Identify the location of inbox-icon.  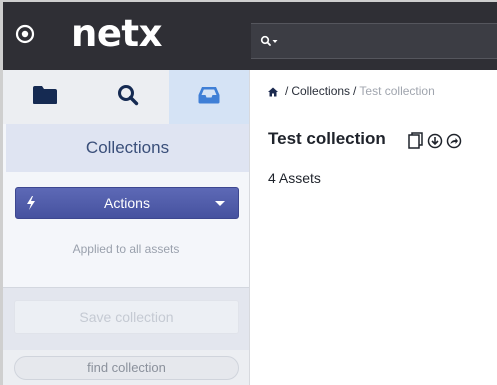
(209, 97).